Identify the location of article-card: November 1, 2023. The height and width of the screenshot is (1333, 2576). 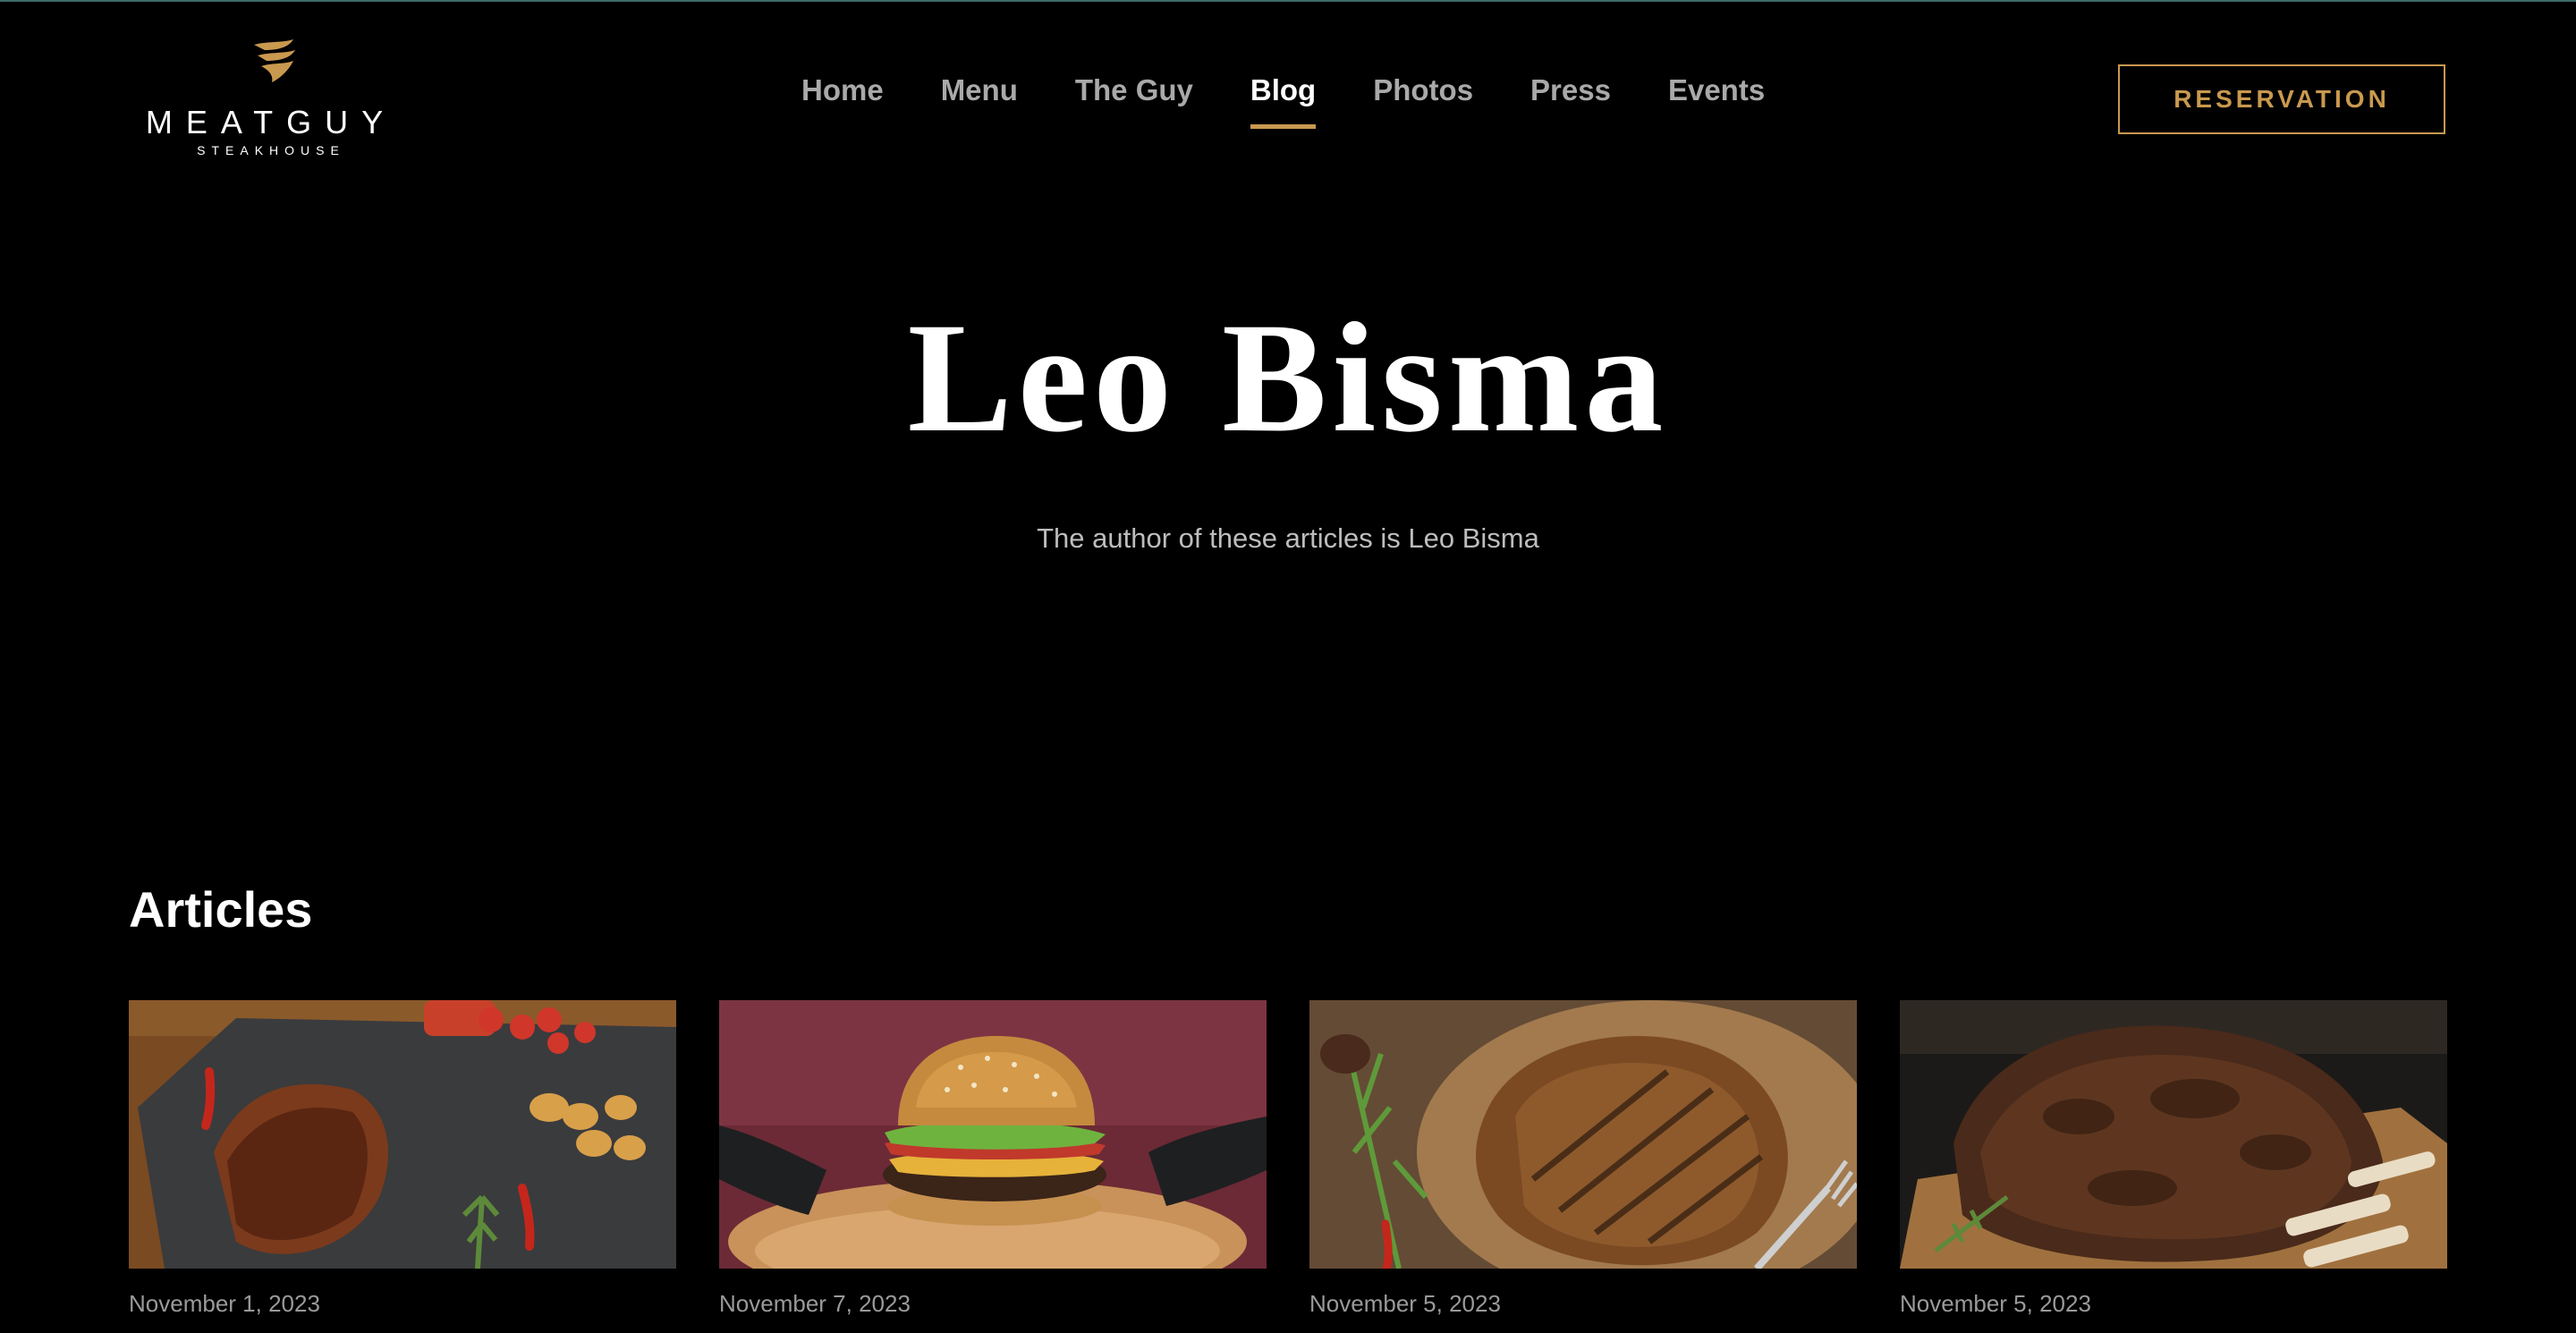
(402, 1159).